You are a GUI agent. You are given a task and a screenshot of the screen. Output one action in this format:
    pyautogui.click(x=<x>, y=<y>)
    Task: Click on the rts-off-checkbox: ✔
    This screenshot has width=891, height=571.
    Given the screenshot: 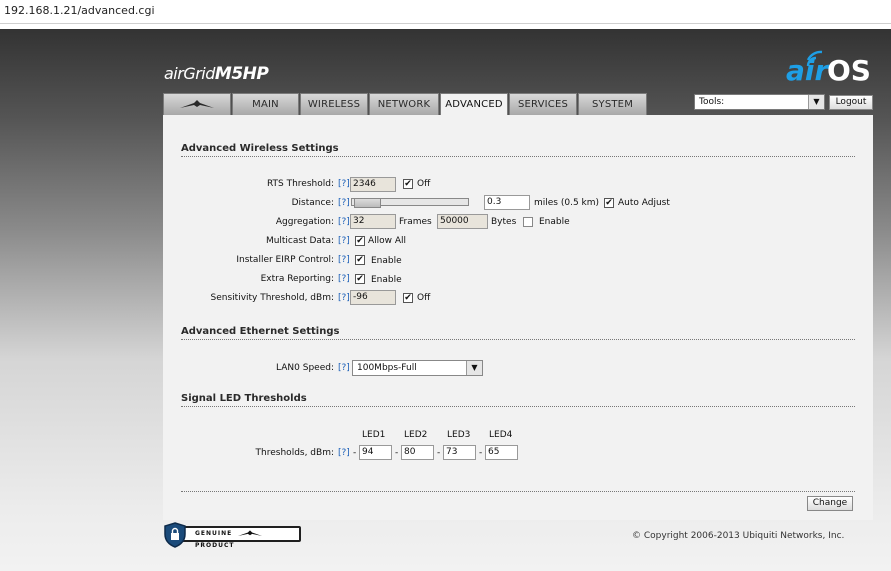 What is the action you would take?
    pyautogui.click(x=408, y=184)
    